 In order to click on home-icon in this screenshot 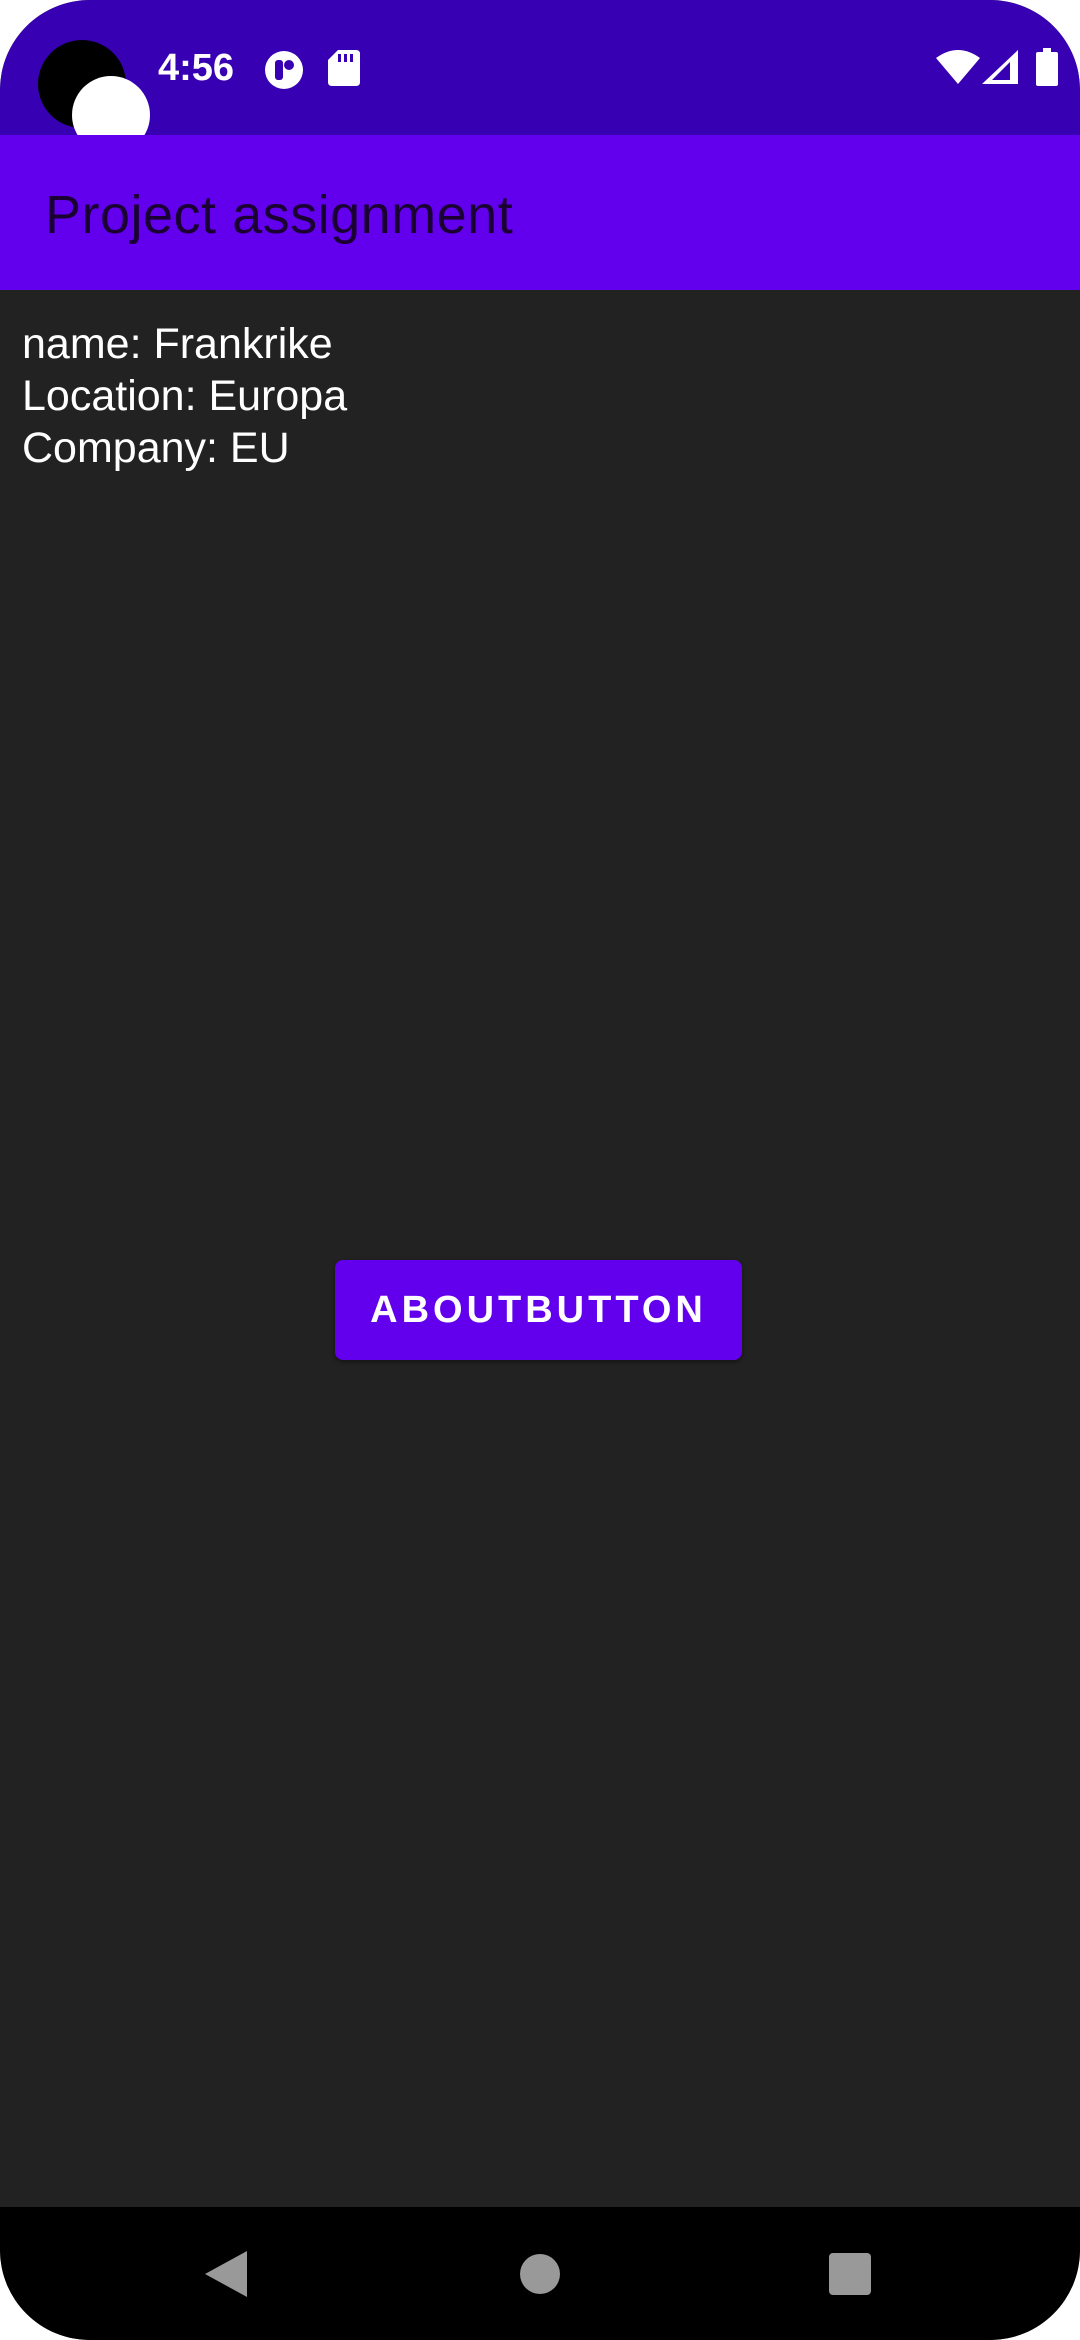, I will do `click(540, 2273)`.